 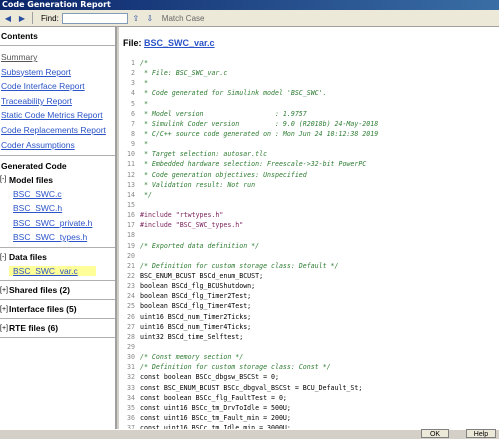 I want to click on line-number: 34, so click(x=131, y=397).